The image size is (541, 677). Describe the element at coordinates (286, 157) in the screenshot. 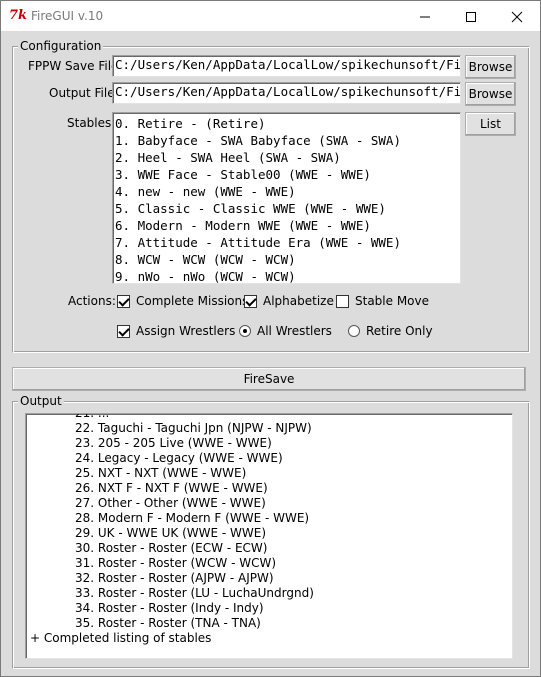

I see `list-item: 2. Heel - SWA Heel (SWA - SWA)` at that location.